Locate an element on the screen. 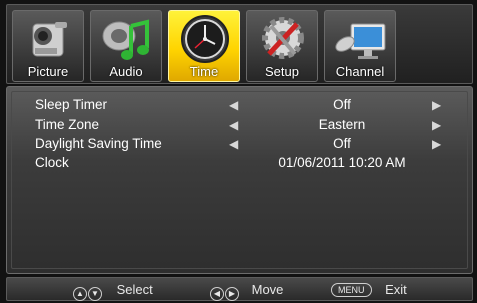 This screenshot has width=477, height=303. tab-time: Time is located at coordinates (204, 46).